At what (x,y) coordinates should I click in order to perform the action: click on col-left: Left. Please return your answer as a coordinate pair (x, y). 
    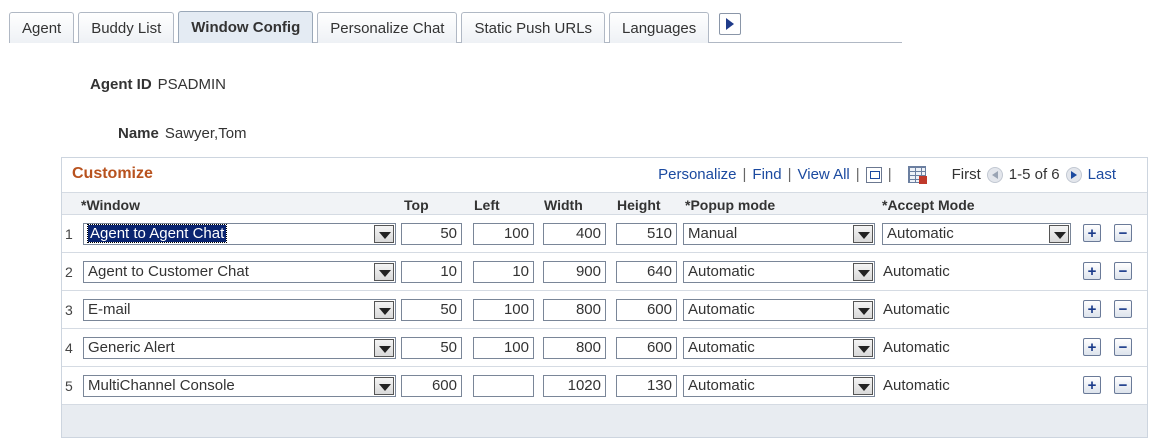
    Looking at the image, I should click on (487, 205).